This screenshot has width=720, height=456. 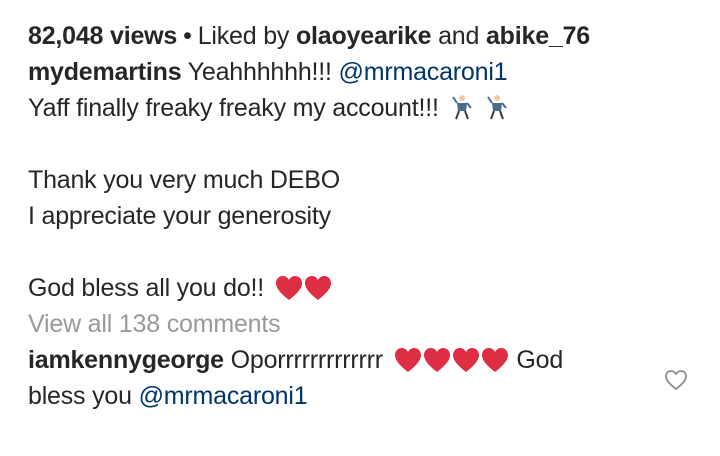 What do you see at coordinates (459, 36) in the screenshot?
I see `and-label: and` at bounding box center [459, 36].